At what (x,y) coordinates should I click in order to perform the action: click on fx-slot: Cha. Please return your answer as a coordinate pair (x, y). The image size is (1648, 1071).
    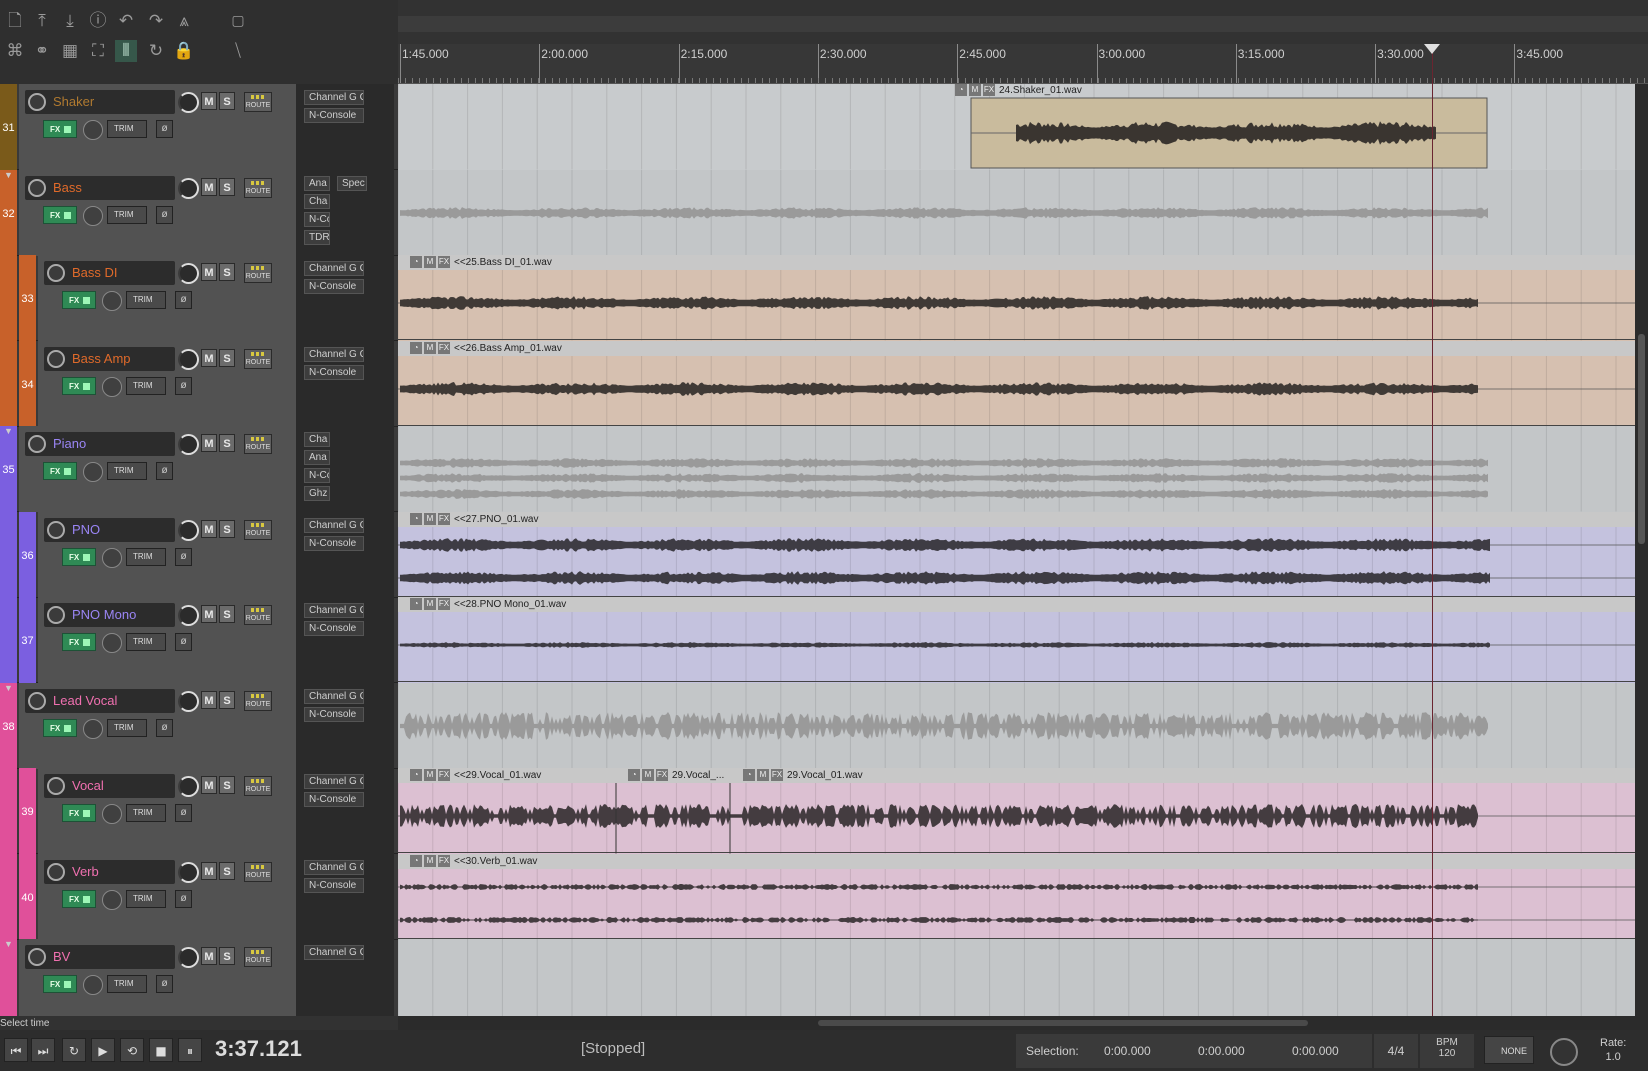
    Looking at the image, I should click on (317, 201).